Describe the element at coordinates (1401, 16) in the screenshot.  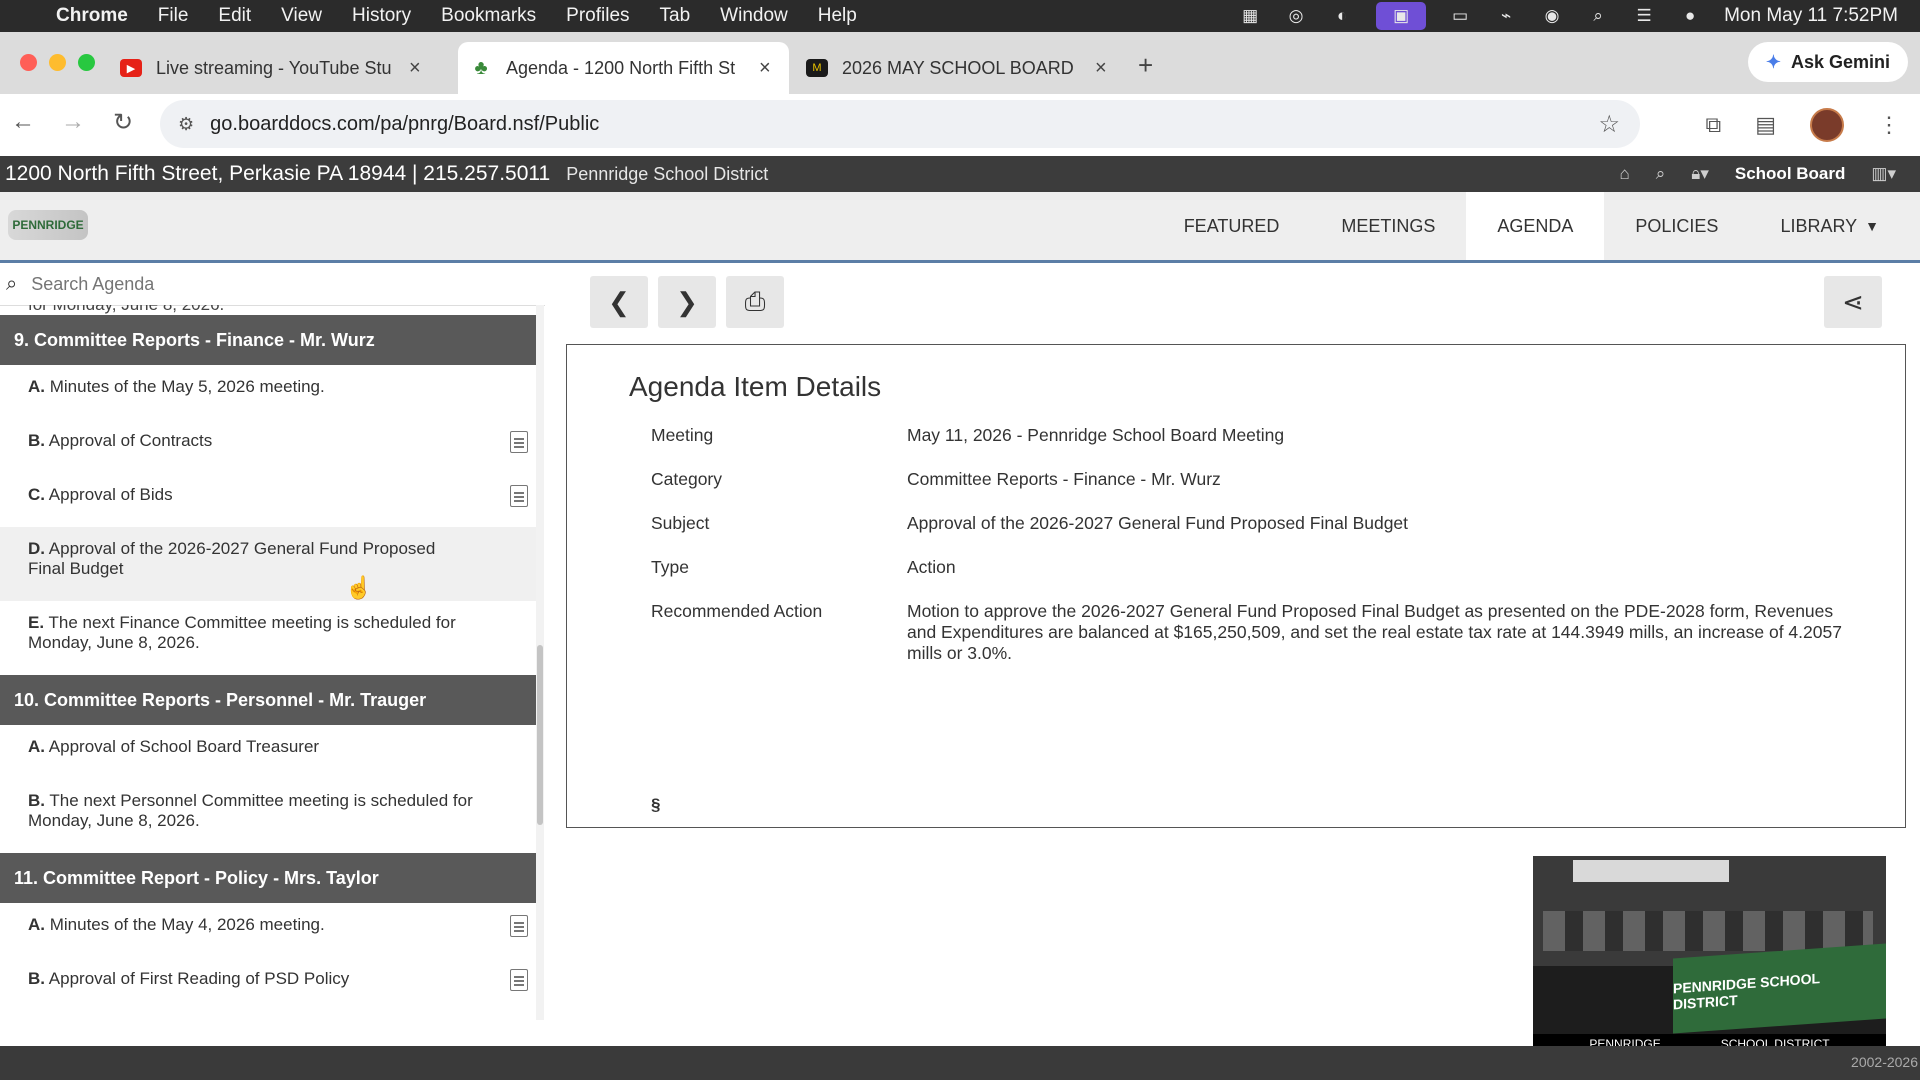
I see `screen-share-icon: ▣` at that location.